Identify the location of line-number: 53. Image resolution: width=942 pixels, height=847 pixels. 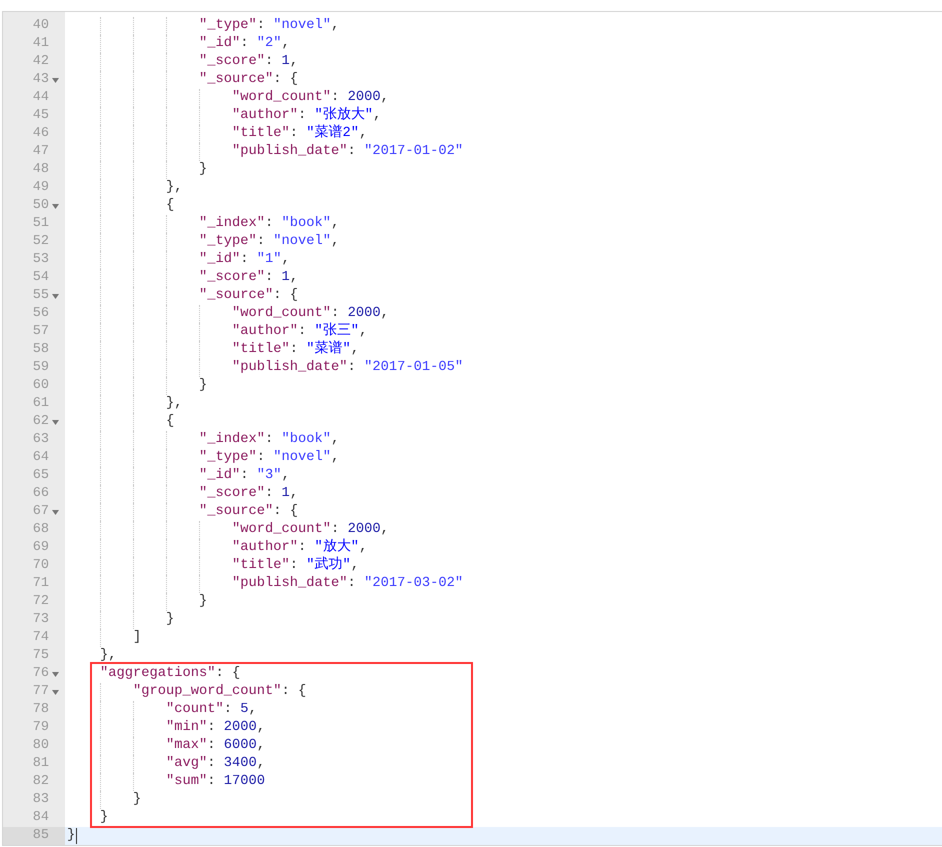
(40, 260).